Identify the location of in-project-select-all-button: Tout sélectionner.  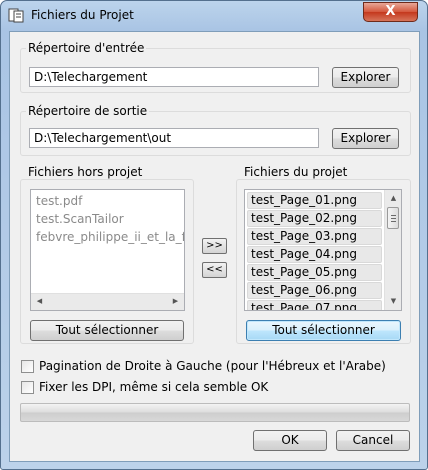
(323, 330).